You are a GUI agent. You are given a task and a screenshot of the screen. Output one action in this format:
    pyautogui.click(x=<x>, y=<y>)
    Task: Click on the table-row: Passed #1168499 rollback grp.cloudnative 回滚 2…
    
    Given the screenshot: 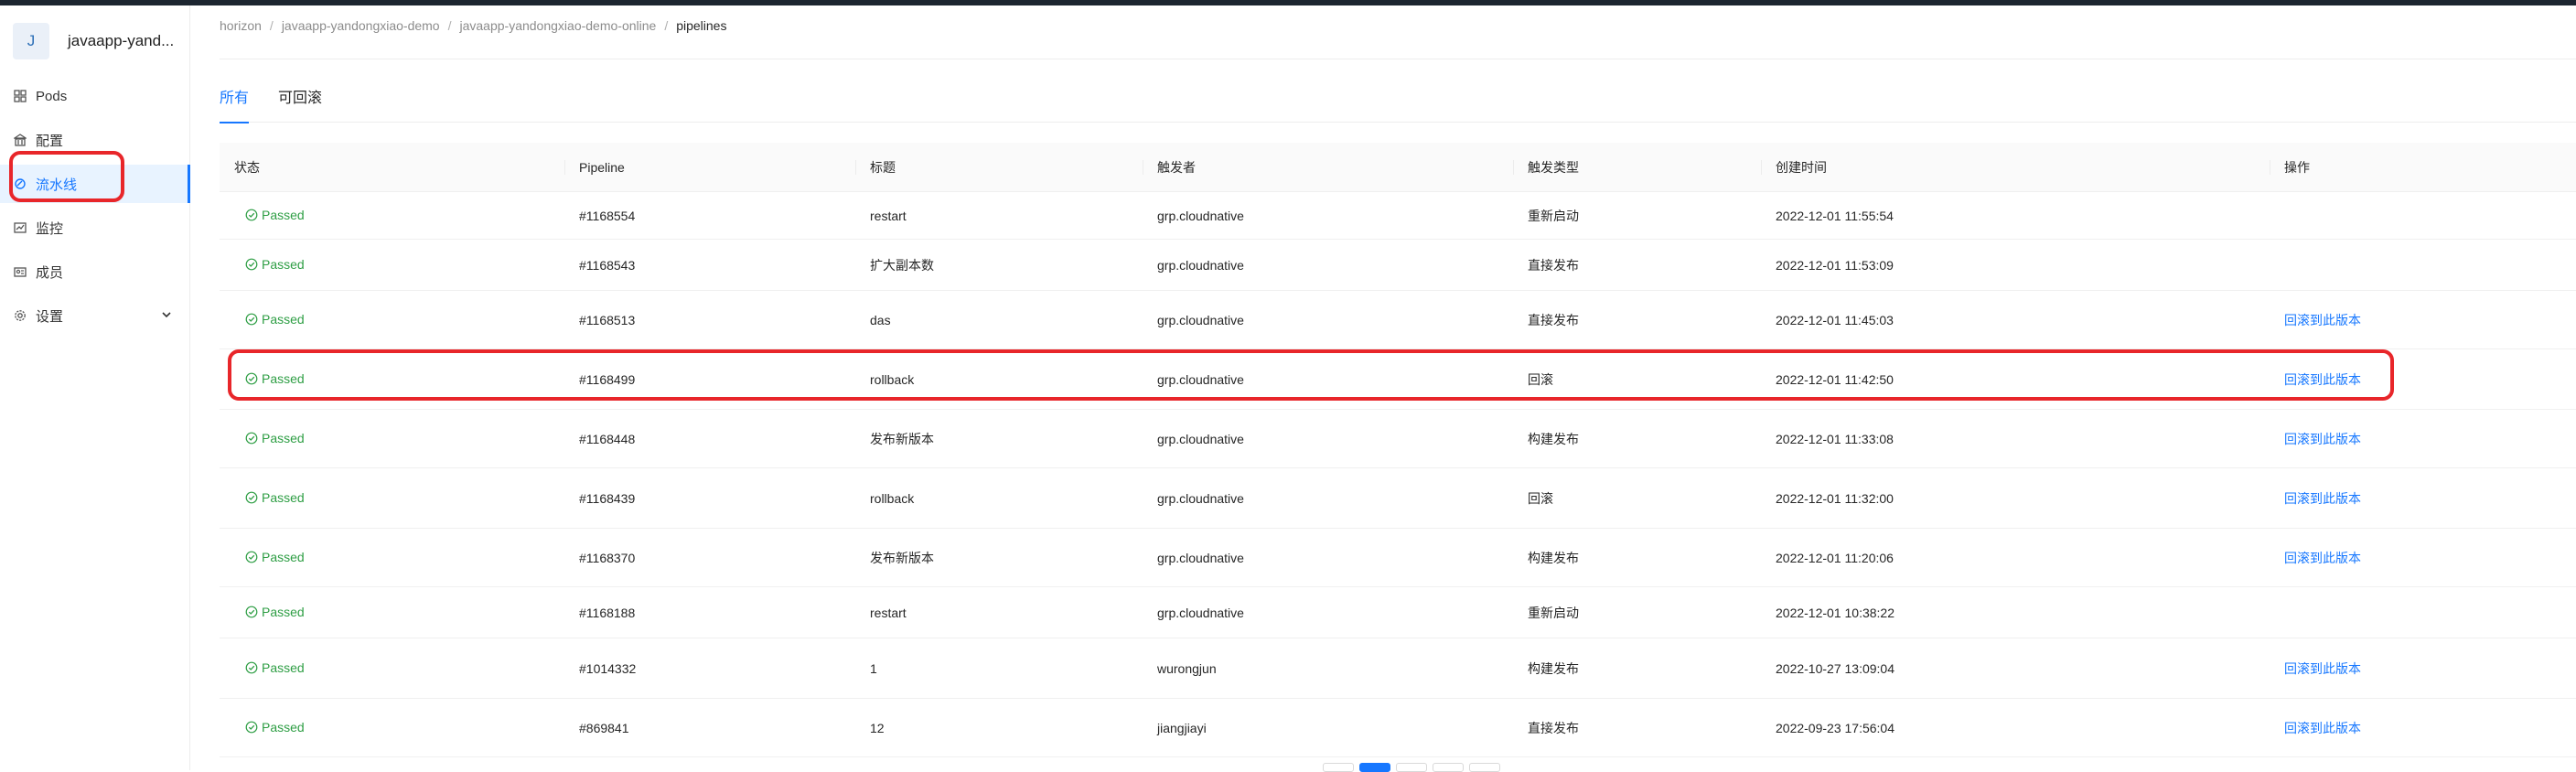 What is the action you would take?
    pyautogui.click(x=1398, y=379)
    